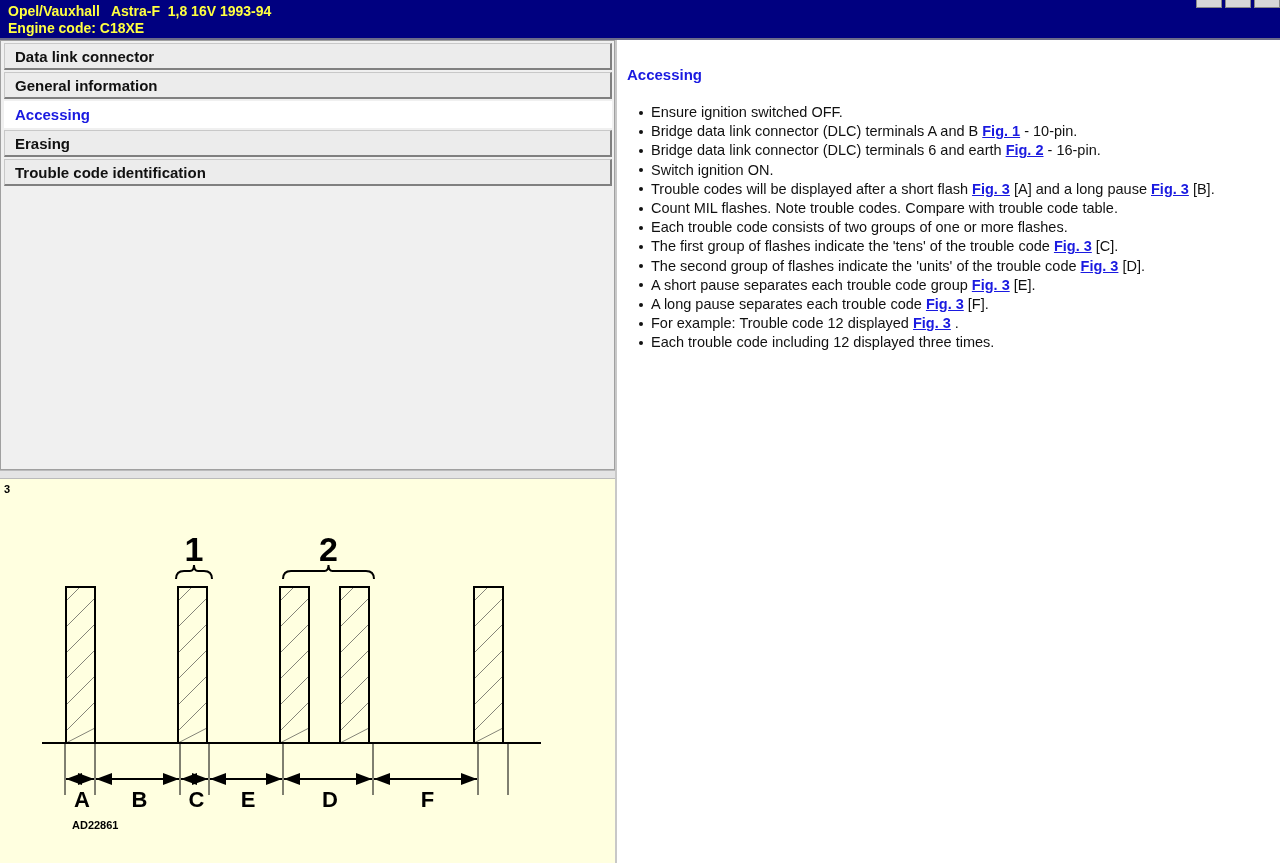  I want to click on splitter, so click(307, 474).